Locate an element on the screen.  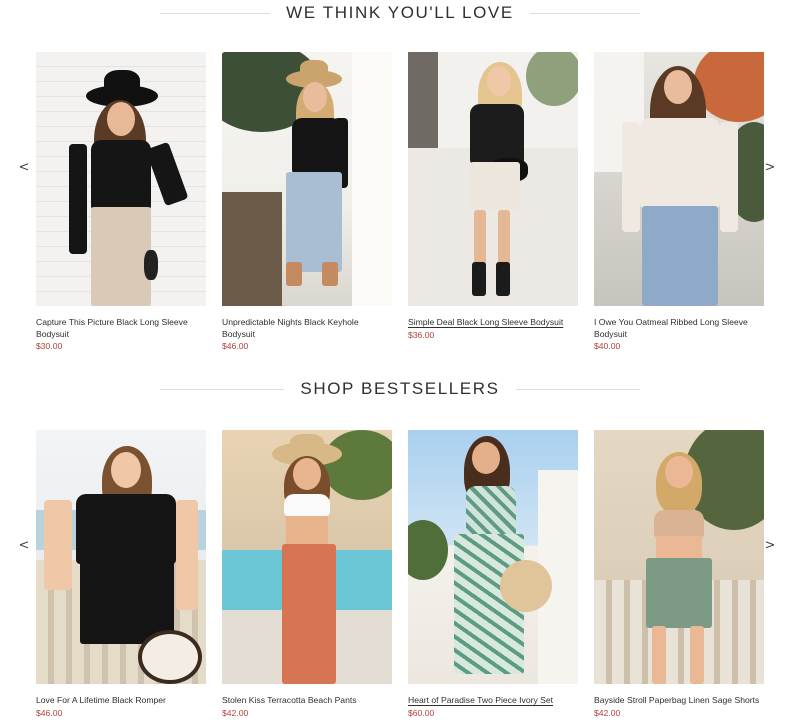
product-name: Simple Deal Black Long Sleeve Bodysuit is located at coordinates (493, 323).